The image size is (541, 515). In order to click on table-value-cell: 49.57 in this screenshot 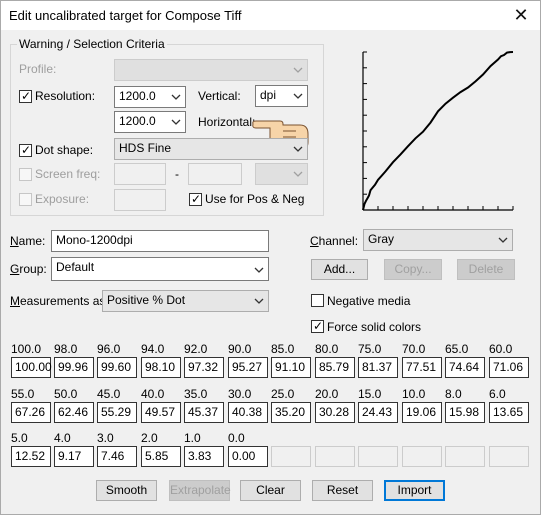, I will do `click(161, 412)`.